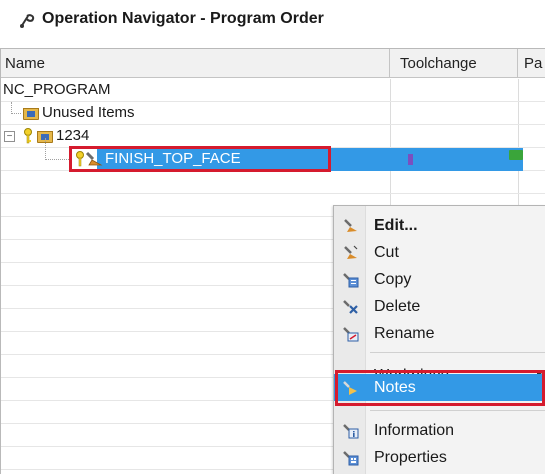 This screenshot has width=545, height=474. Describe the element at coordinates (273, 136) in the screenshot. I see `tree-row-group-1234: − 1234` at that location.